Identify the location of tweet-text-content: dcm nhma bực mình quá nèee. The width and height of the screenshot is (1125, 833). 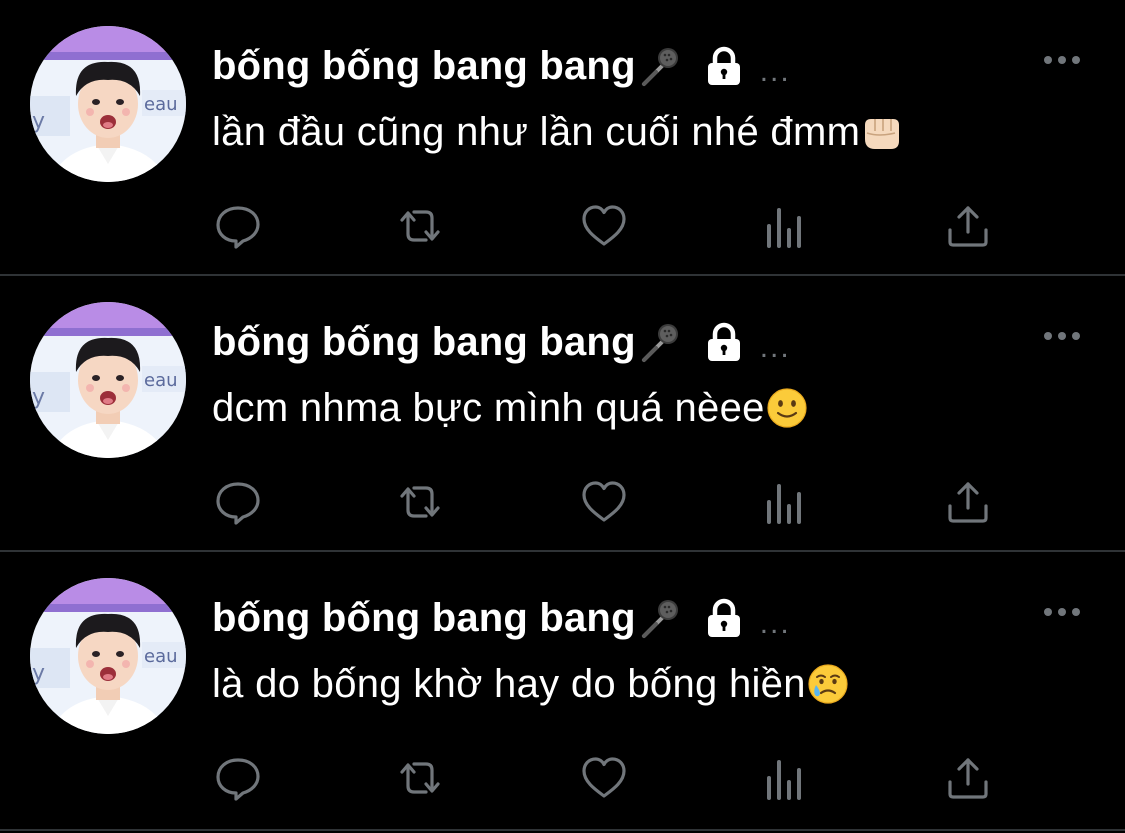
(488, 407).